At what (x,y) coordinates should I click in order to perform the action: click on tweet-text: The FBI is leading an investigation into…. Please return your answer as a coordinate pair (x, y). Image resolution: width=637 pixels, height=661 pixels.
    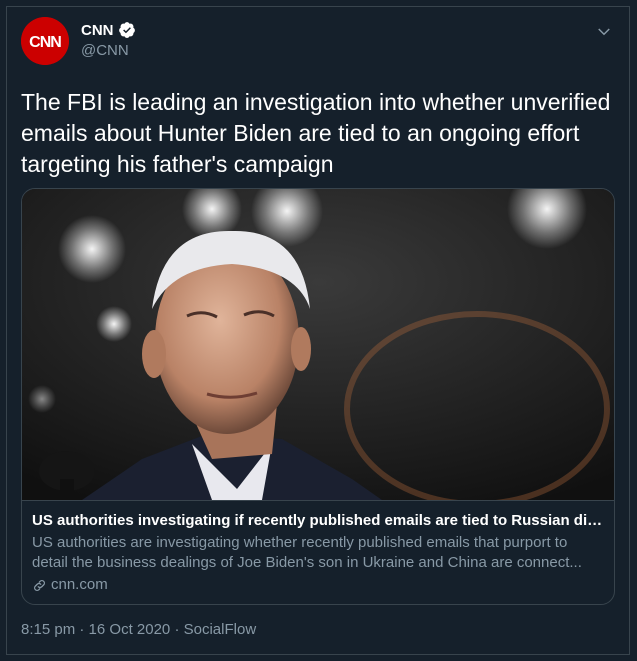
    Looking at the image, I should click on (316, 133).